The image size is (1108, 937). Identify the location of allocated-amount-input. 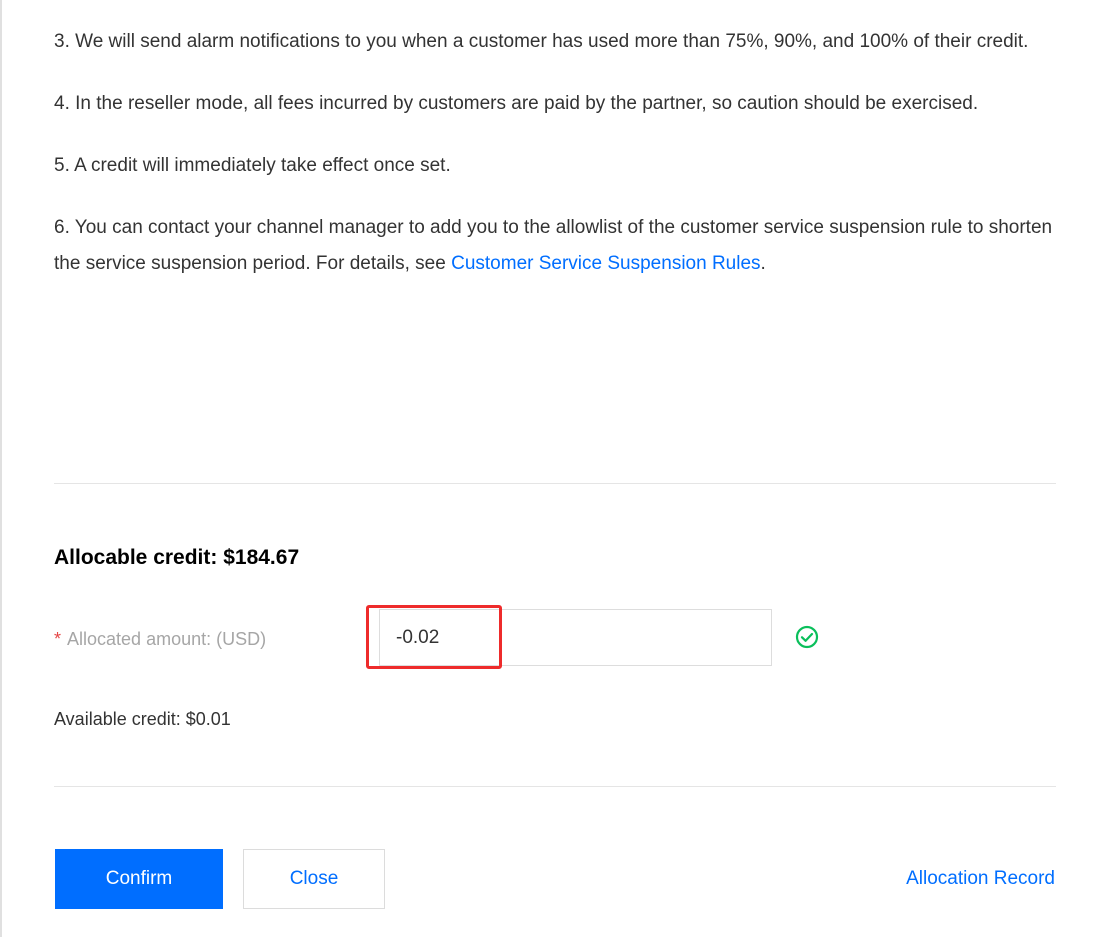
(568, 637).